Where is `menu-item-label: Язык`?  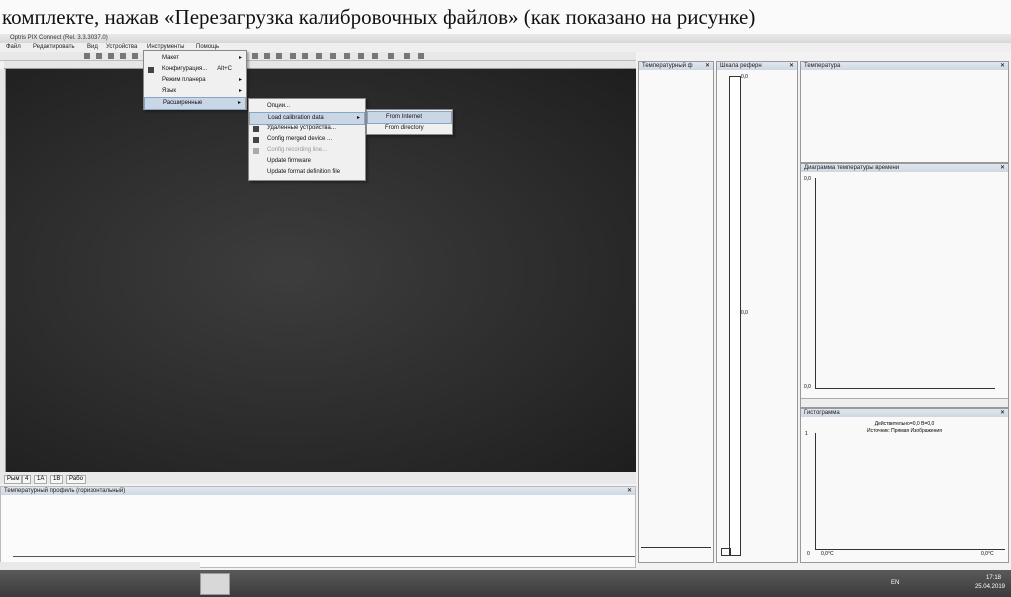 menu-item-label: Язык is located at coordinates (169, 91).